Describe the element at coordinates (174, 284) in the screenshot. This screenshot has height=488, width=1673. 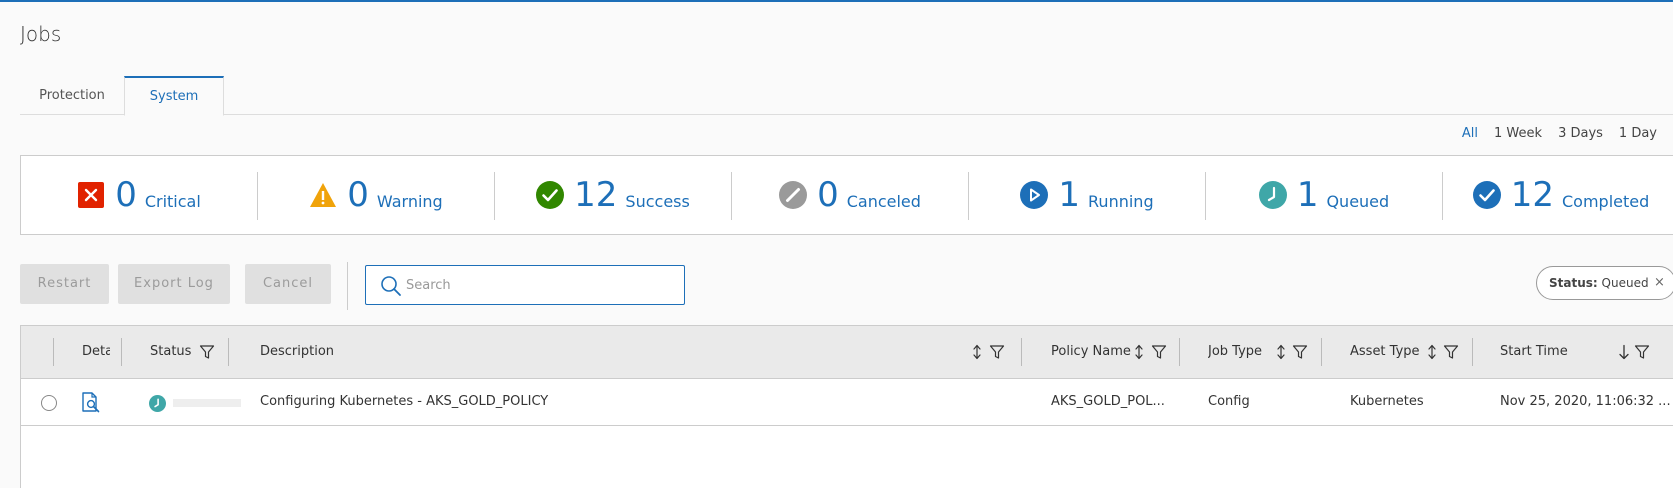
I see `export-log-button: Export Log` at that location.